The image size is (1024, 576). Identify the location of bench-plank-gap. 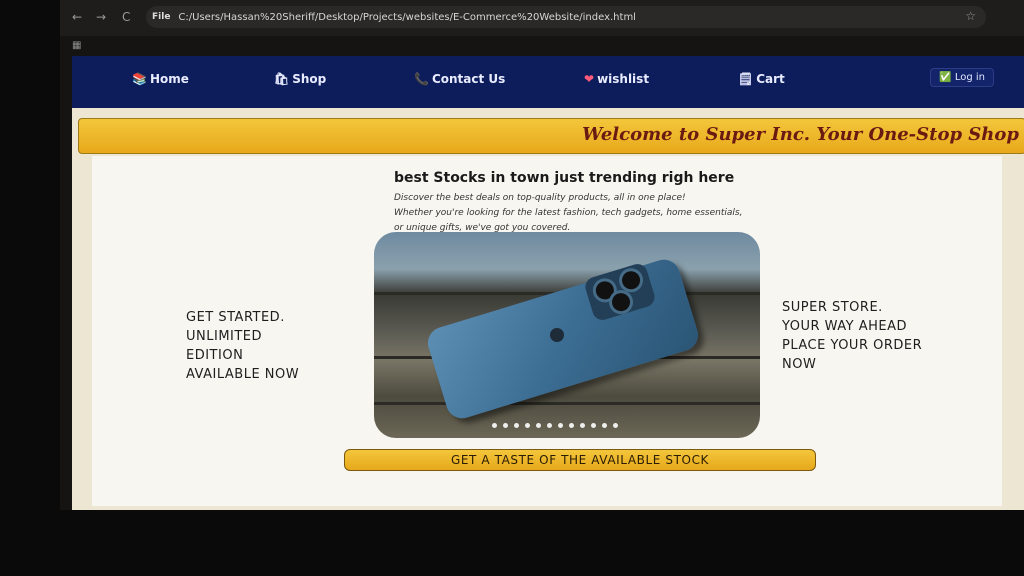
(567, 403).